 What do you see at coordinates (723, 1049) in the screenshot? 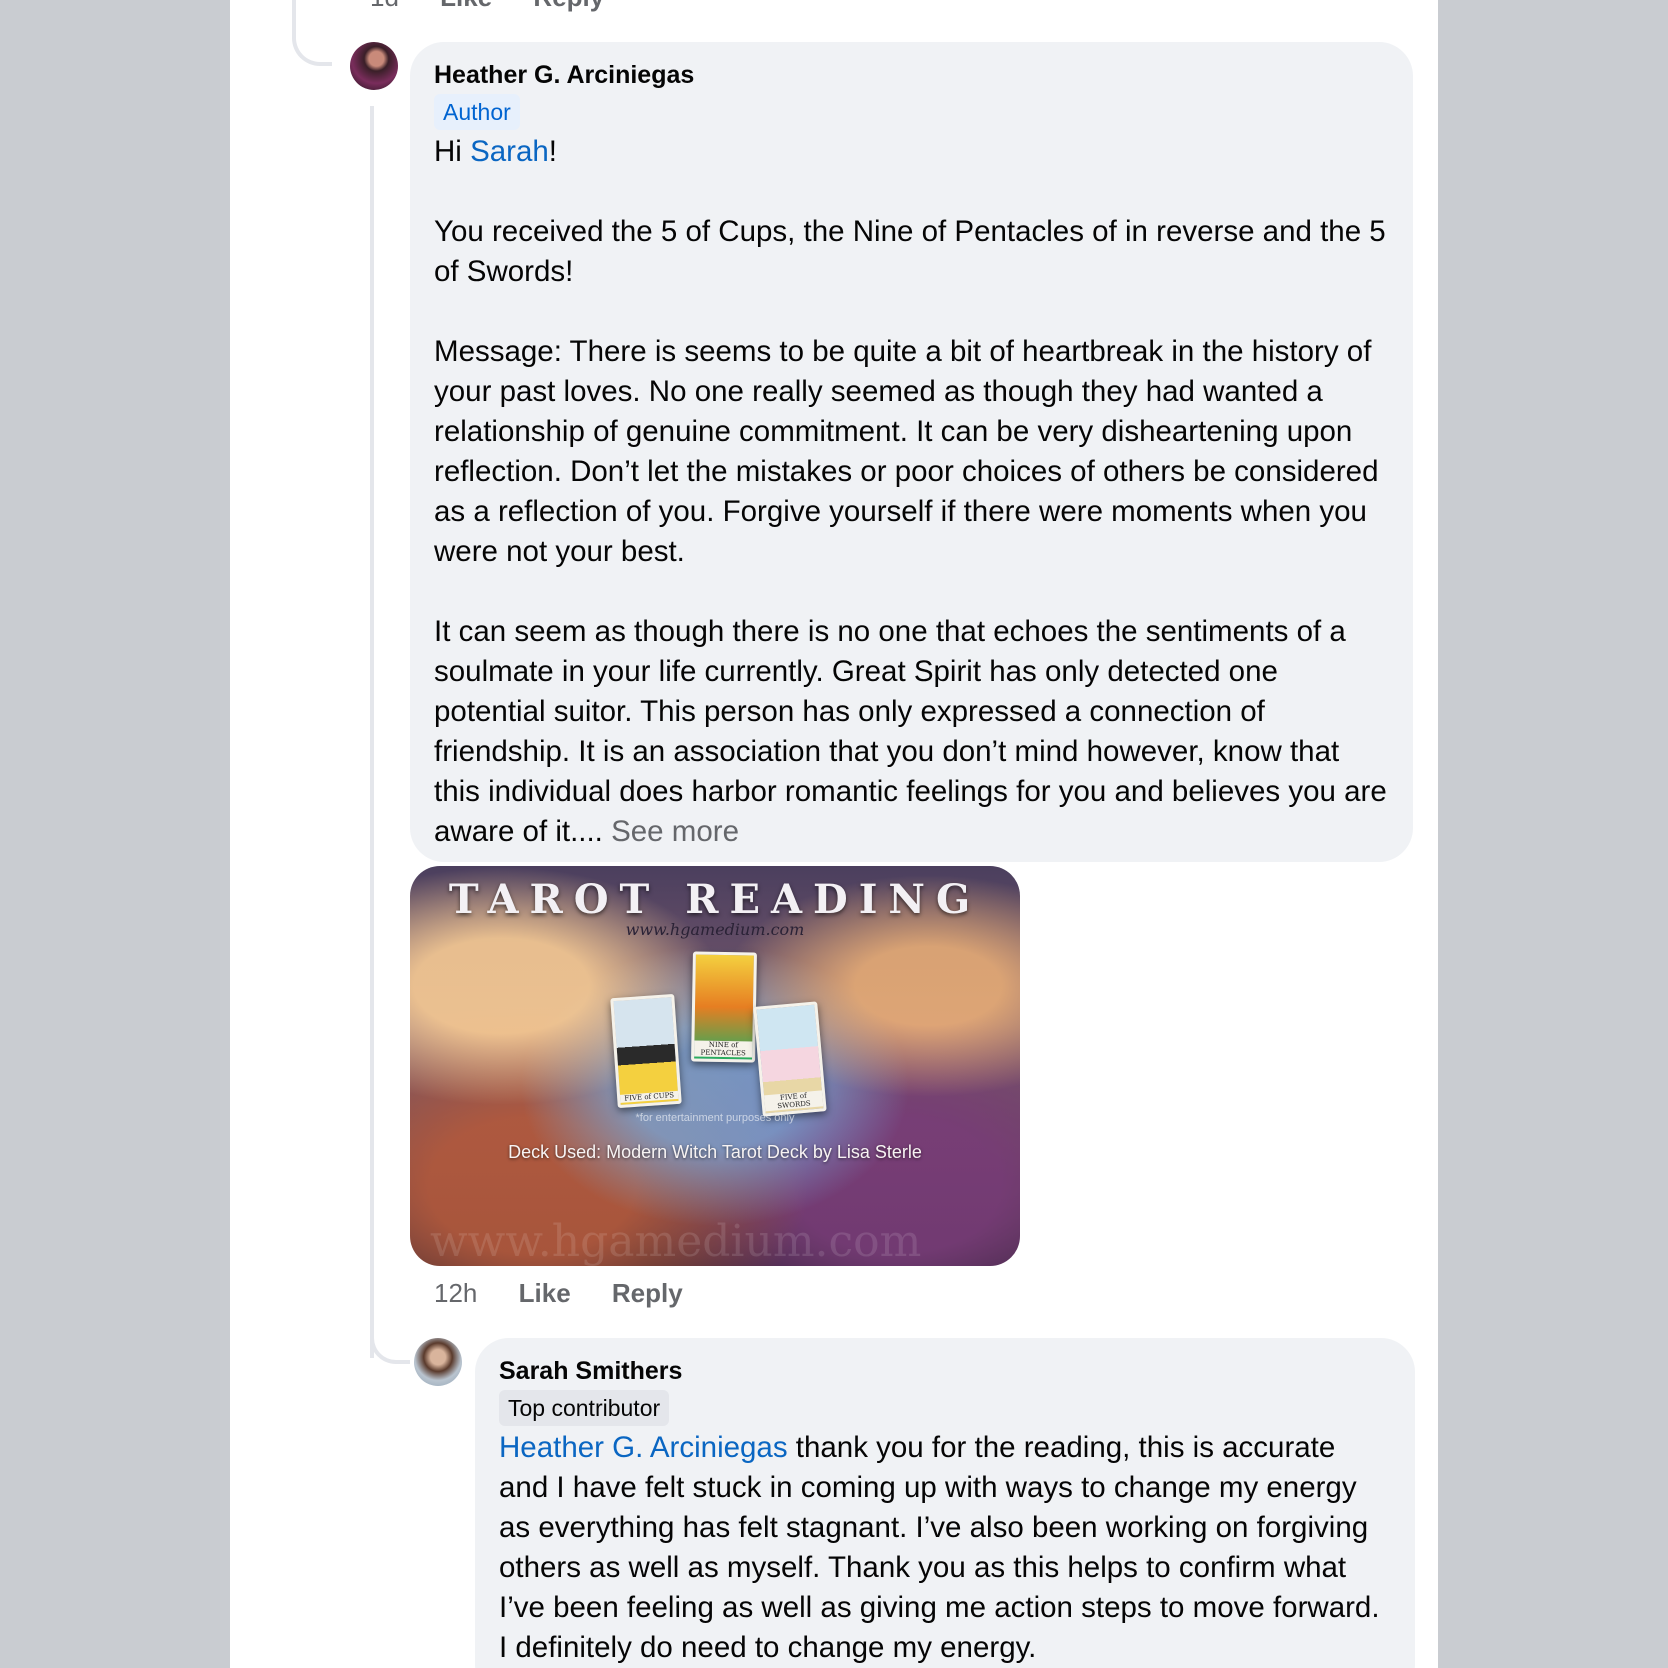
I see `card-label: NINE of PENTACLES` at bounding box center [723, 1049].